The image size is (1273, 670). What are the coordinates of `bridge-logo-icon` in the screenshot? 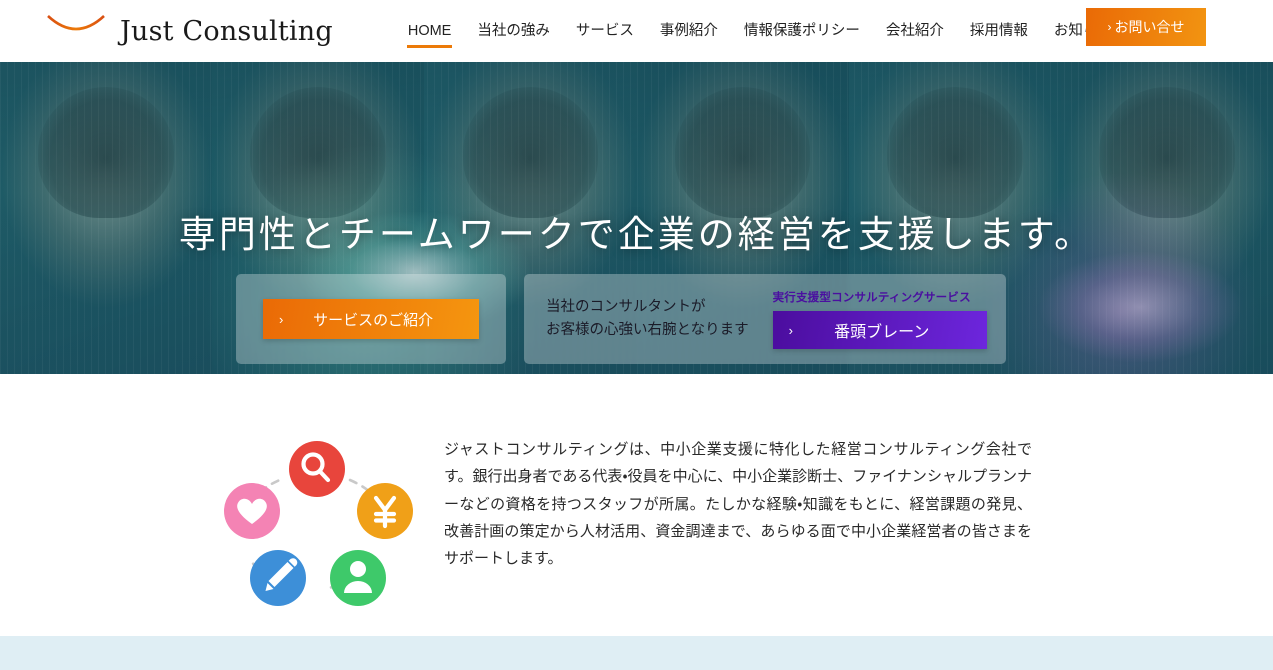 It's located at (76, 30).